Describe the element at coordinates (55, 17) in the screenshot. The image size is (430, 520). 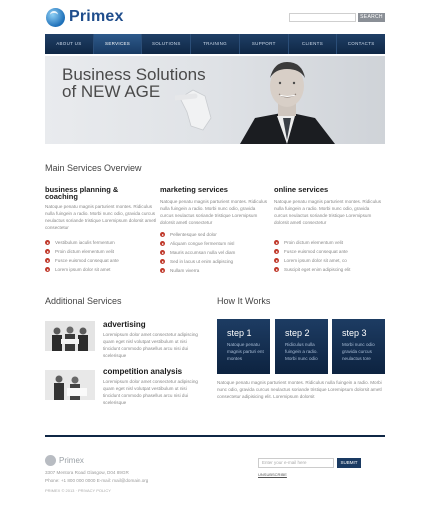
I see `logo-icon` at that location.